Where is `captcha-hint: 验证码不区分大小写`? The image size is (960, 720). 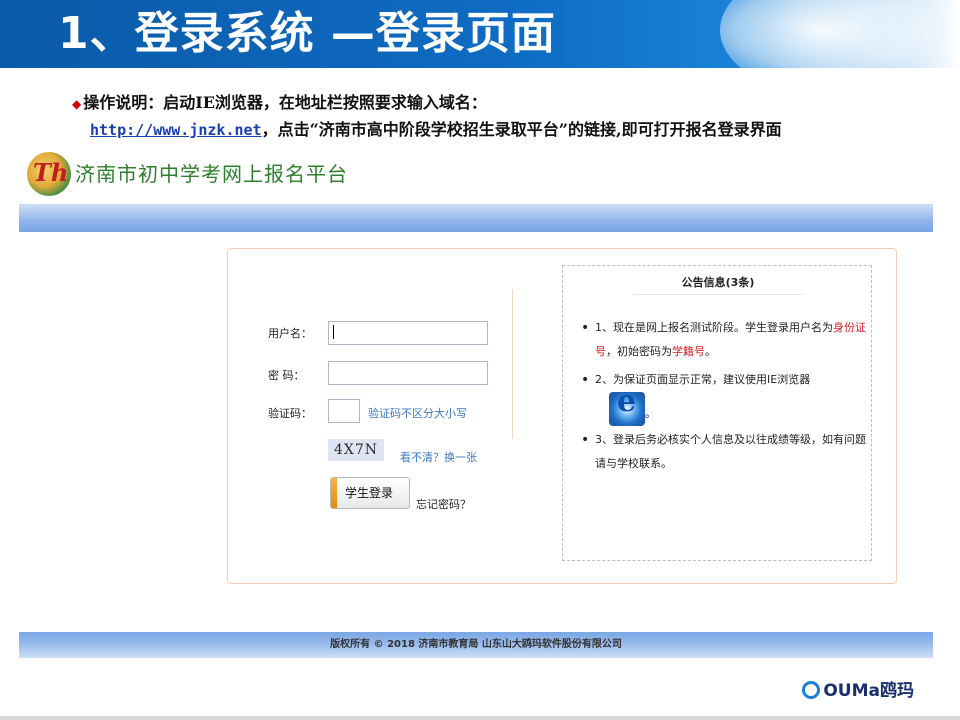 captcha-hint: 验证码不区分大小写 is located at coordinates (417, 413).